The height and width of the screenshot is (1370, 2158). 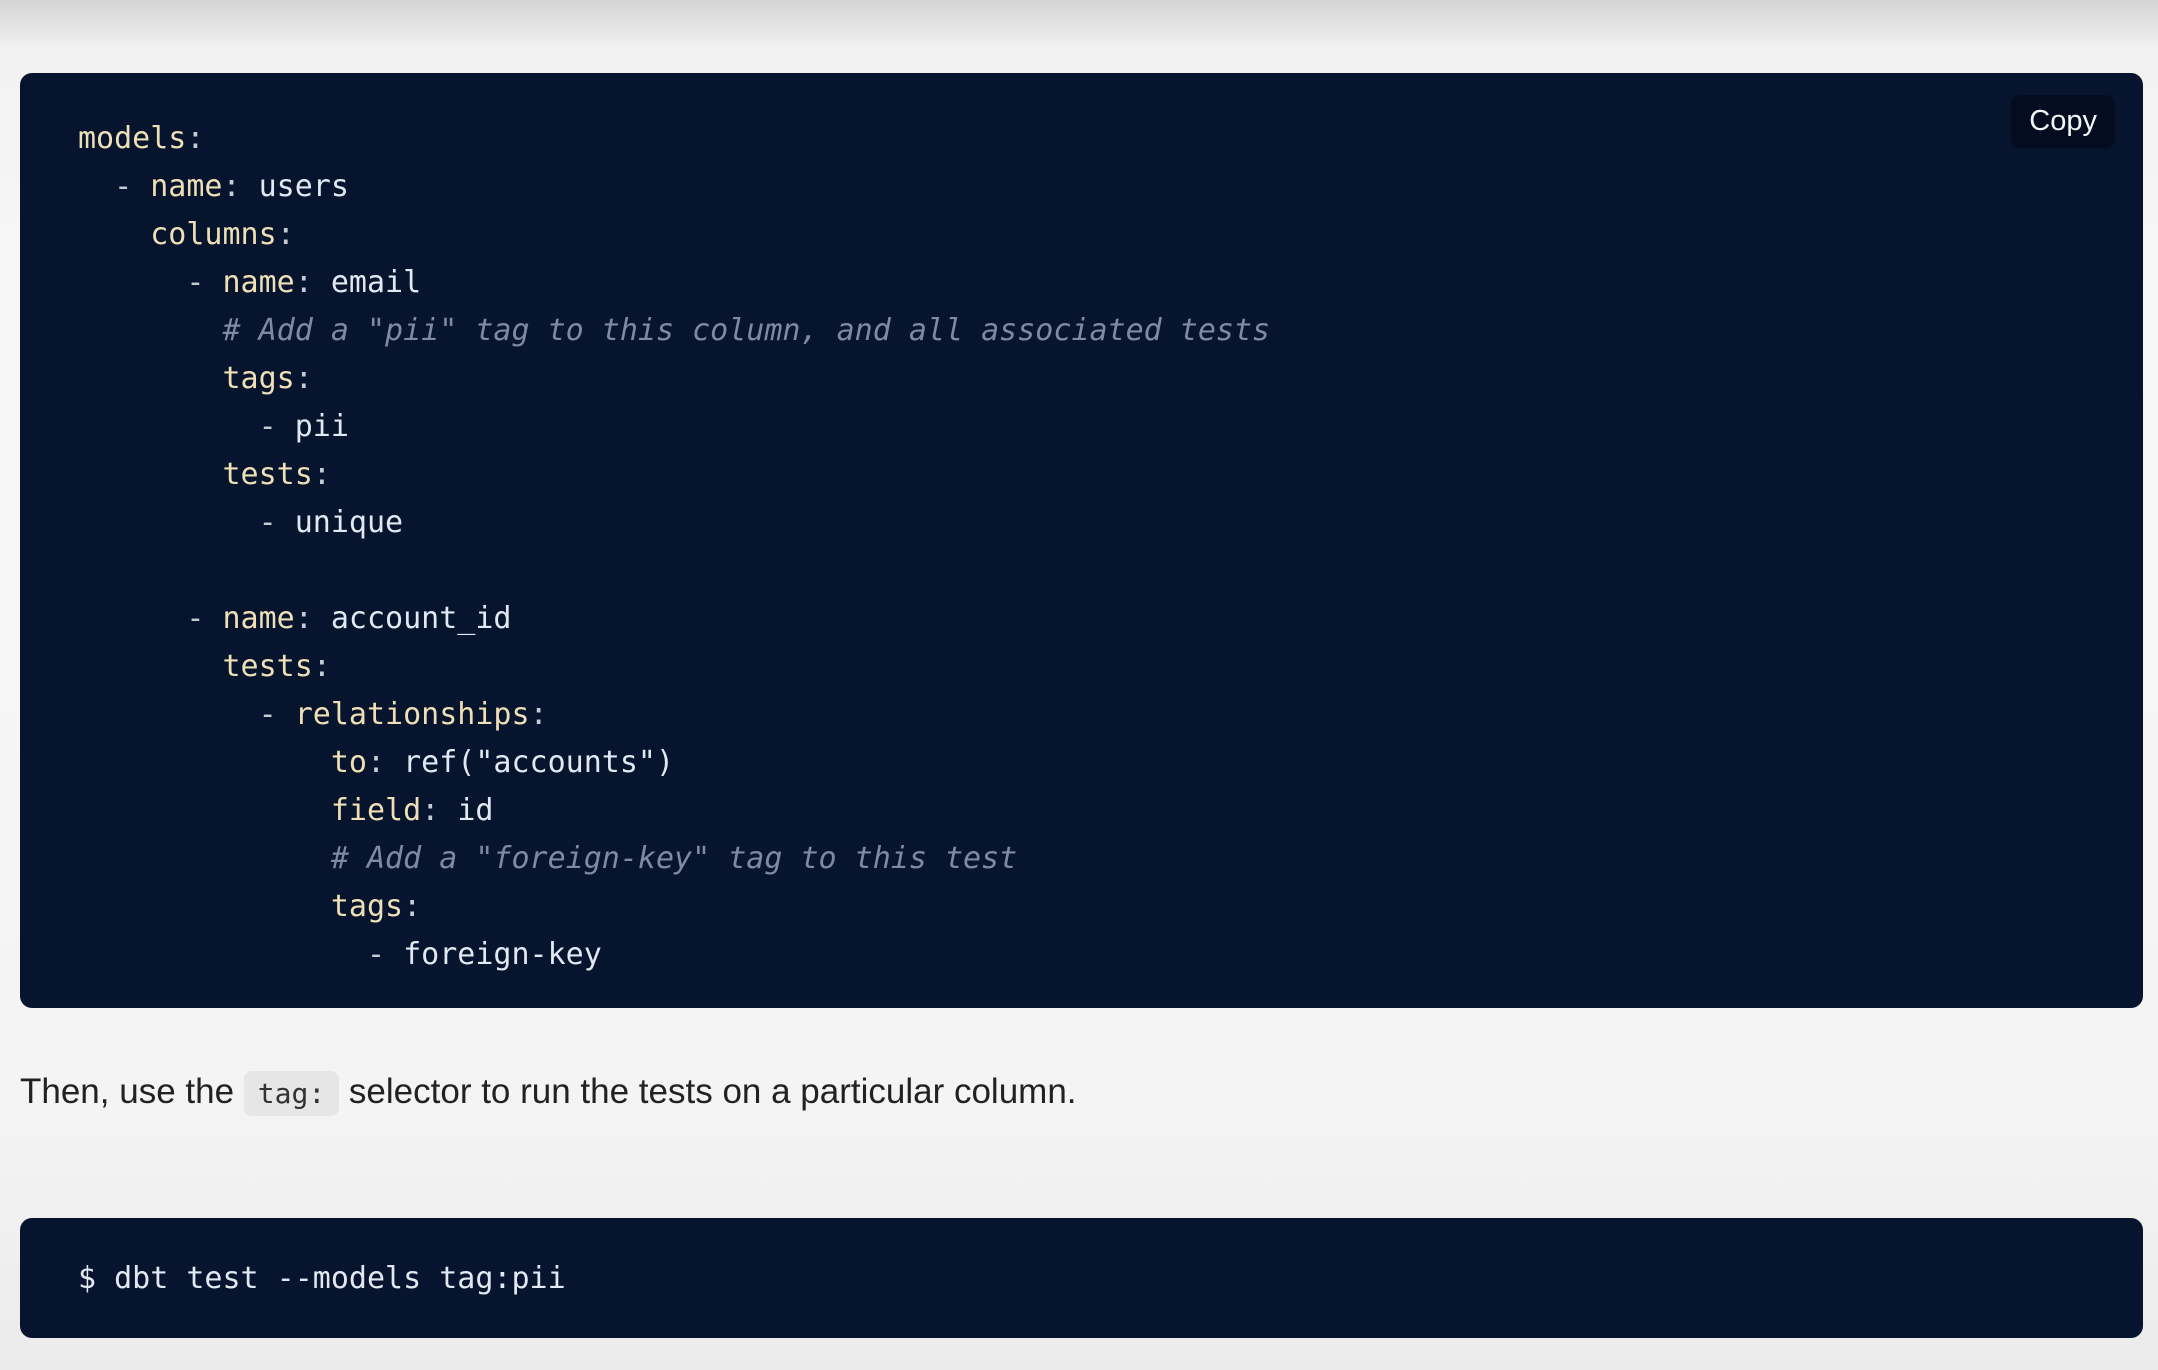 What do you see at coordinates (2063, 121) in the screenshot?
I see `copy-button: Copy` at bounding box center [2063, 121].